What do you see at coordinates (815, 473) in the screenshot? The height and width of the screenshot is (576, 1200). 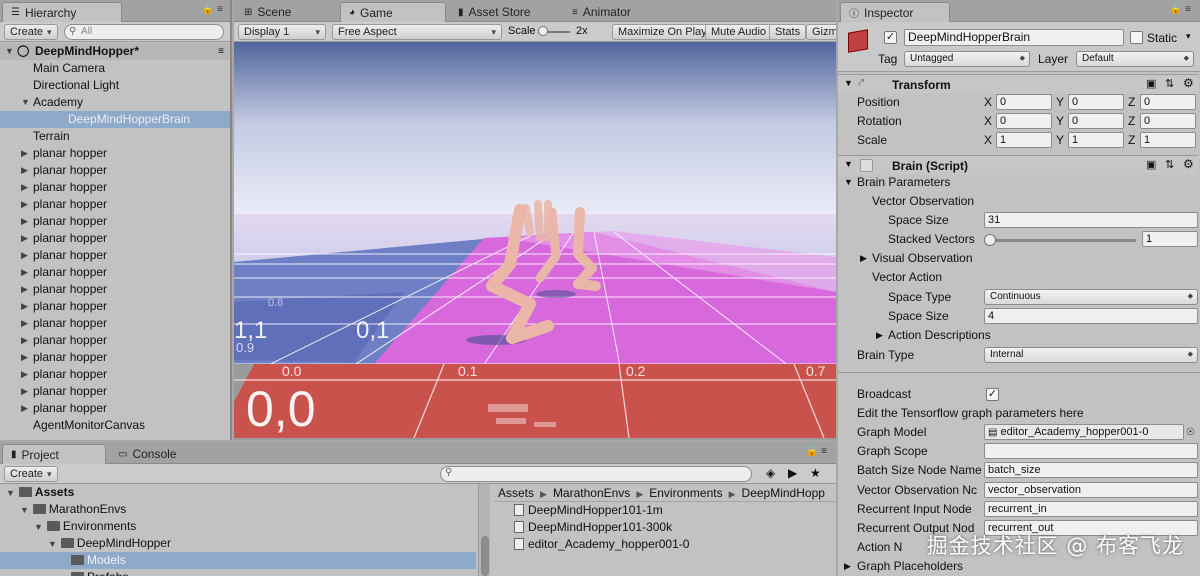 I see `star-icon: ★` at bounding box center [815, 473].